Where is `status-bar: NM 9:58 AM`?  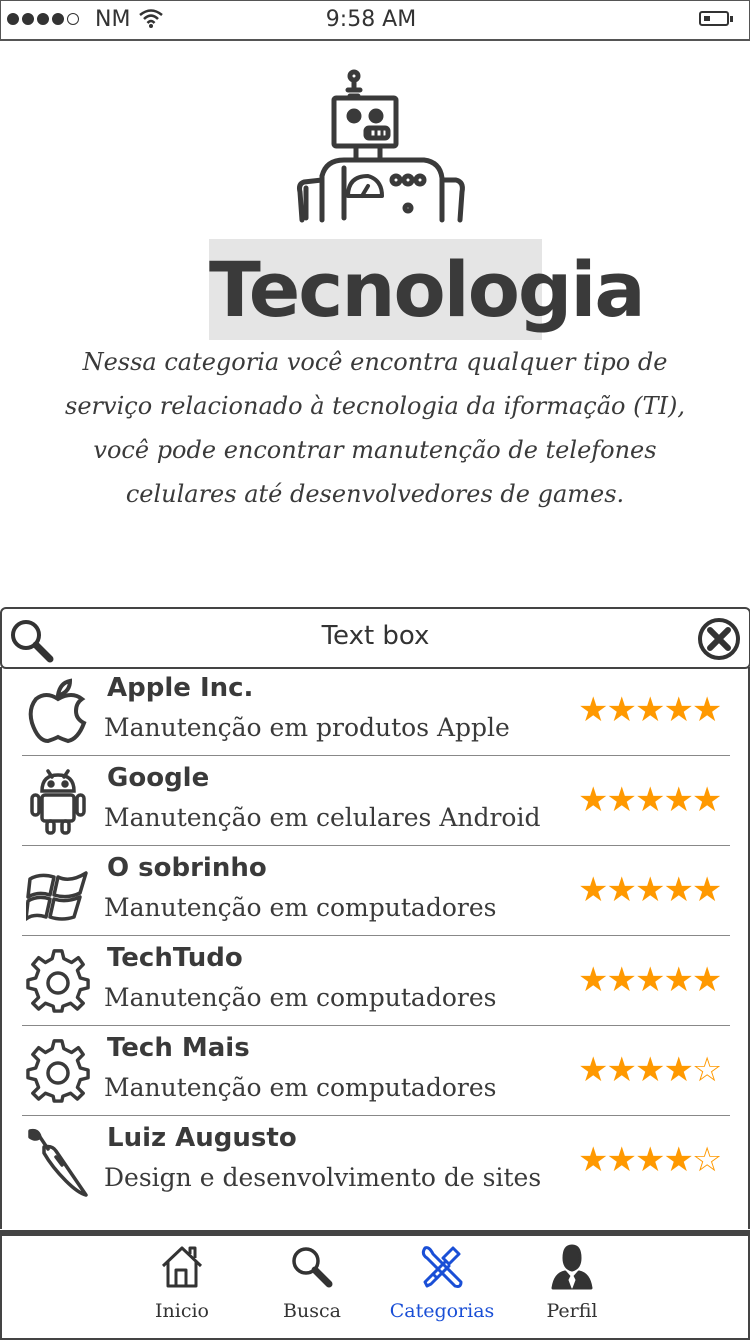
status-bar: NM 9:58 AM is located at coordinates (375, 20).